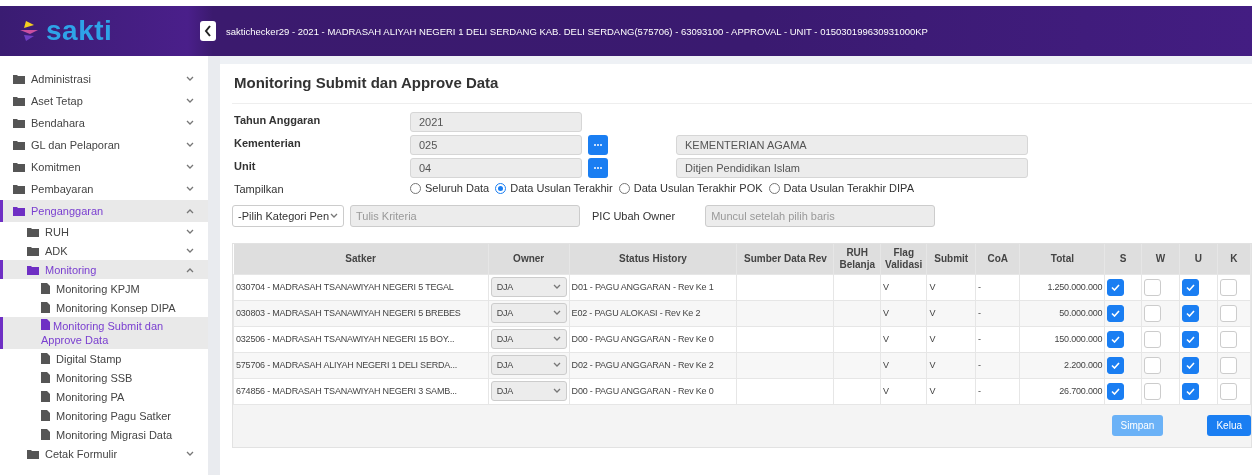 The image size is (1252, 475). I want to click on column-header: Submit, so click(951, 259).